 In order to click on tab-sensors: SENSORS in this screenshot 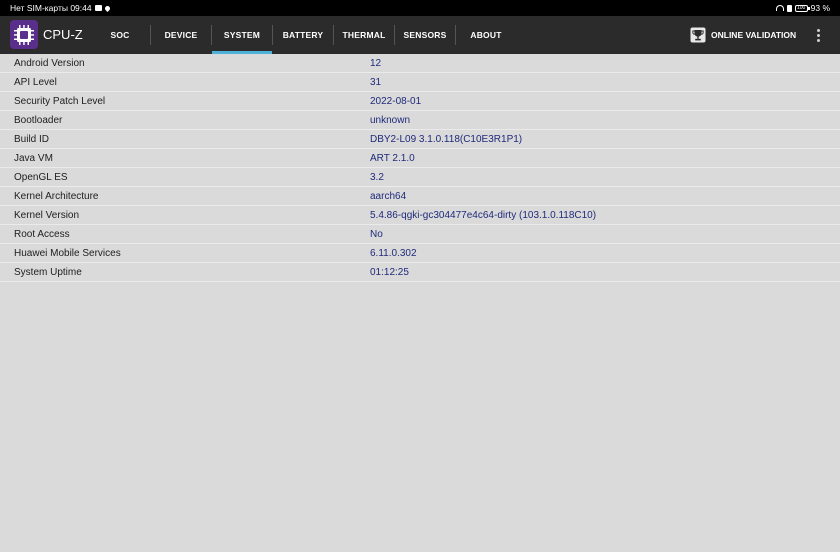, I will do `click(425, 35)`.